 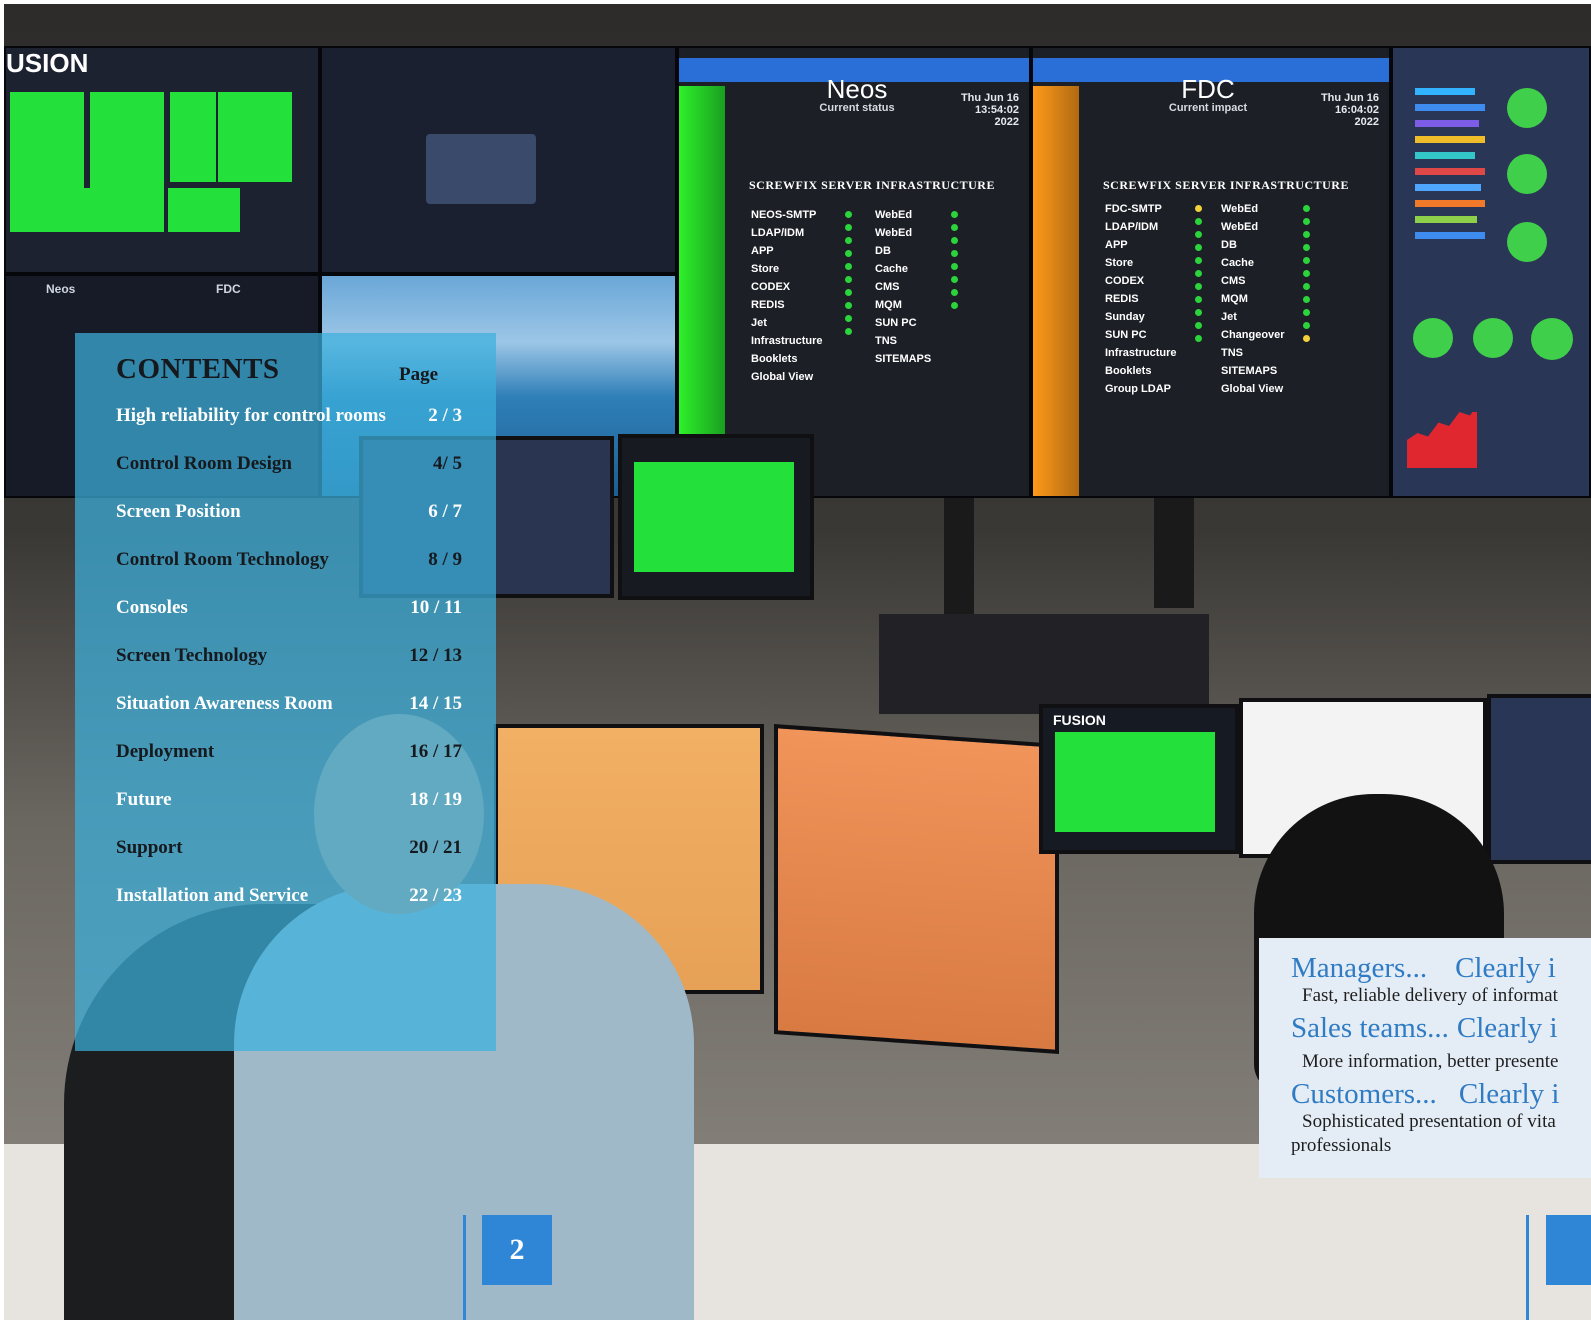 What do you see at coordinates (289, 418) in the screenshot?
I see `toc-item-high-reliability: High reliability for control rooms 2 / 3` at bounding box center [289, 418].